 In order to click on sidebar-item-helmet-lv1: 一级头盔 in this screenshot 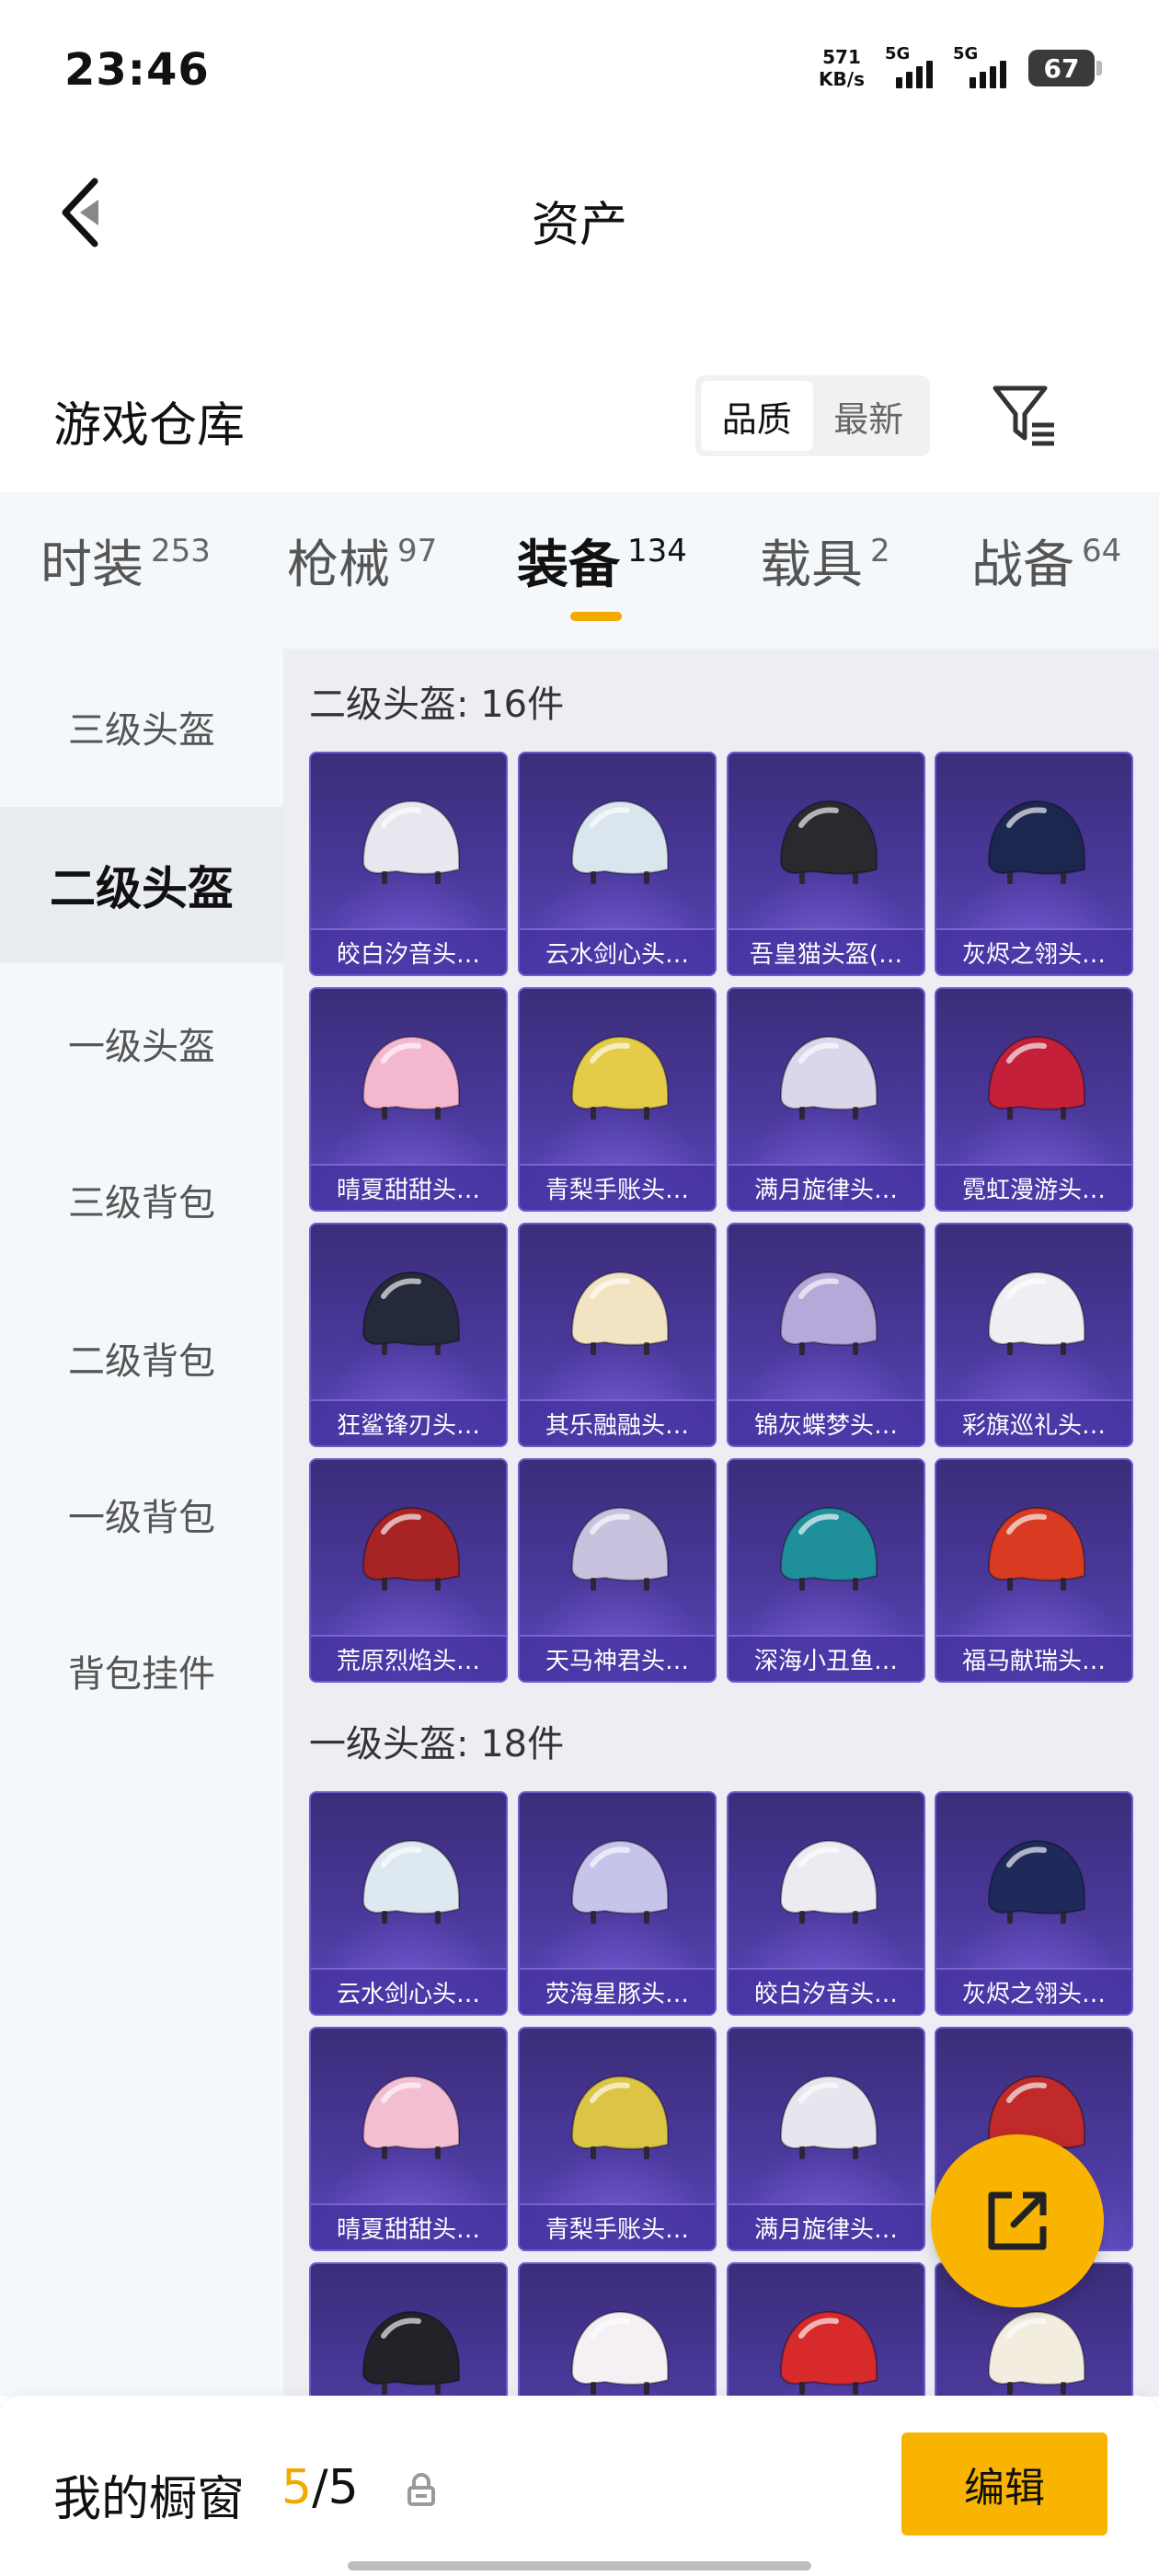, I will do `click(141, 1043)`.